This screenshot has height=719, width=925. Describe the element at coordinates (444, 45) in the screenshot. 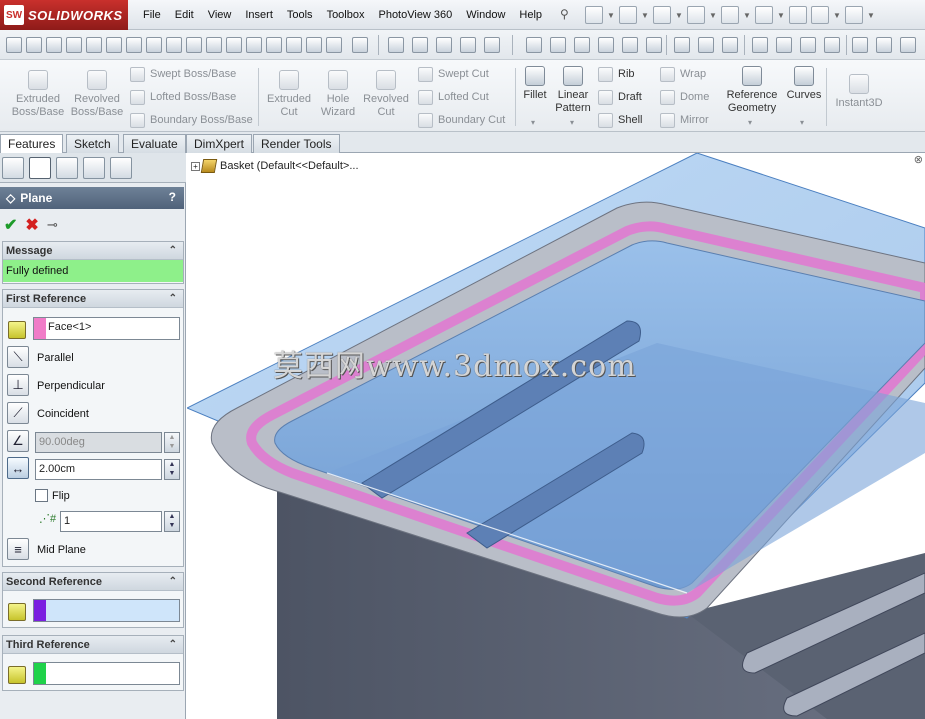

I see `draft-analysis-icon` at that location.